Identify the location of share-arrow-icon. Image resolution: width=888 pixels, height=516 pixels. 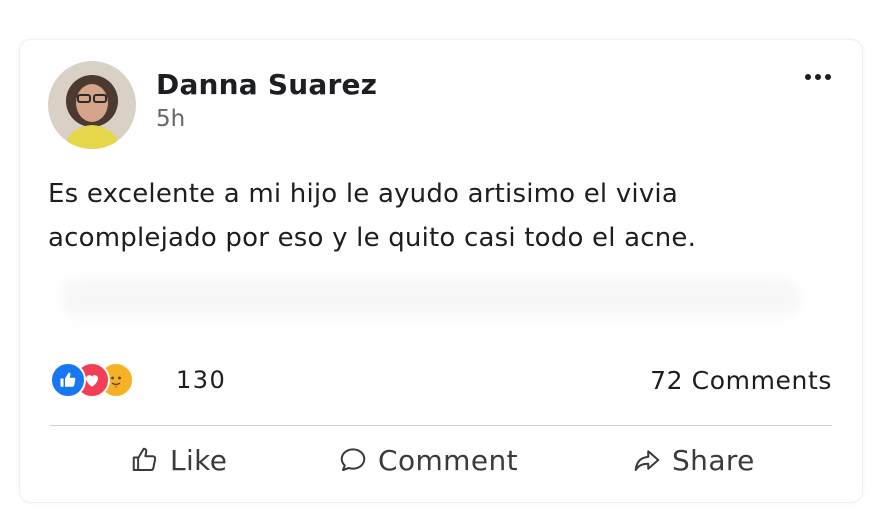
(647, 460).